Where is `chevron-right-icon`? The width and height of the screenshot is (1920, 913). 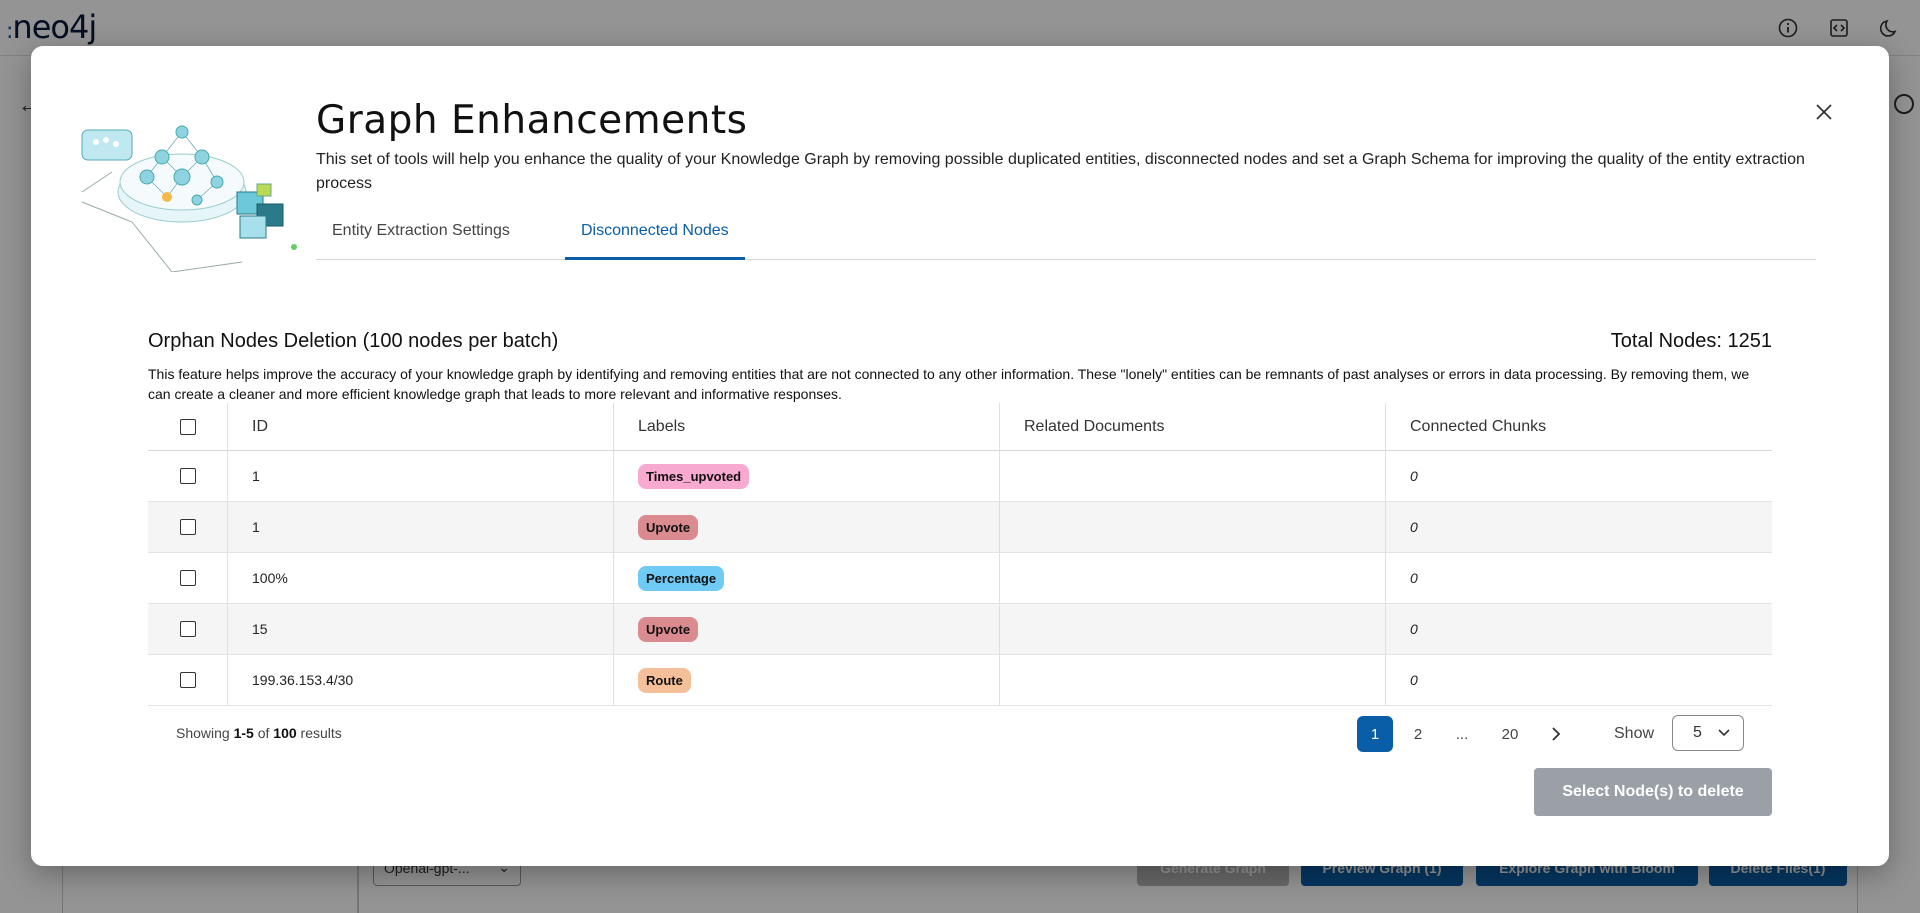
chevron-right-icon is located at coordinates (1556, 734).